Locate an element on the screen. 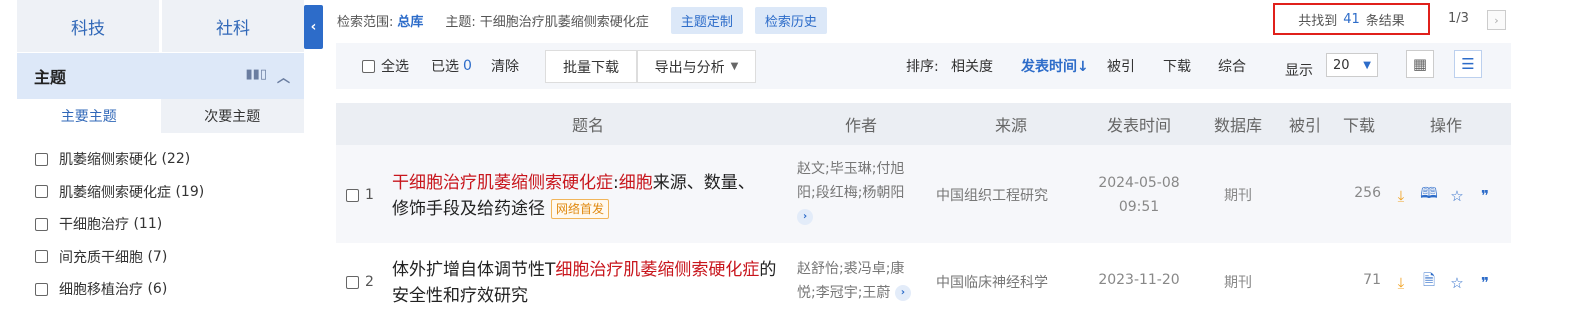 The height and width of the screenshot is (316, 1575). facet-sub-tabs: 主要主题 次要主题 is located at coordinates (160, 116).